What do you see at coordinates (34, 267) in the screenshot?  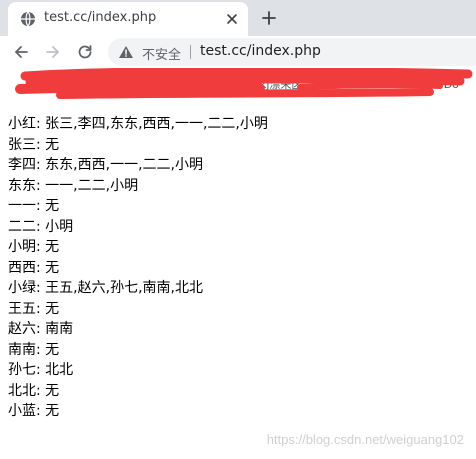 I see `text-line: 西西: 无` at bounding box center [34, 267].